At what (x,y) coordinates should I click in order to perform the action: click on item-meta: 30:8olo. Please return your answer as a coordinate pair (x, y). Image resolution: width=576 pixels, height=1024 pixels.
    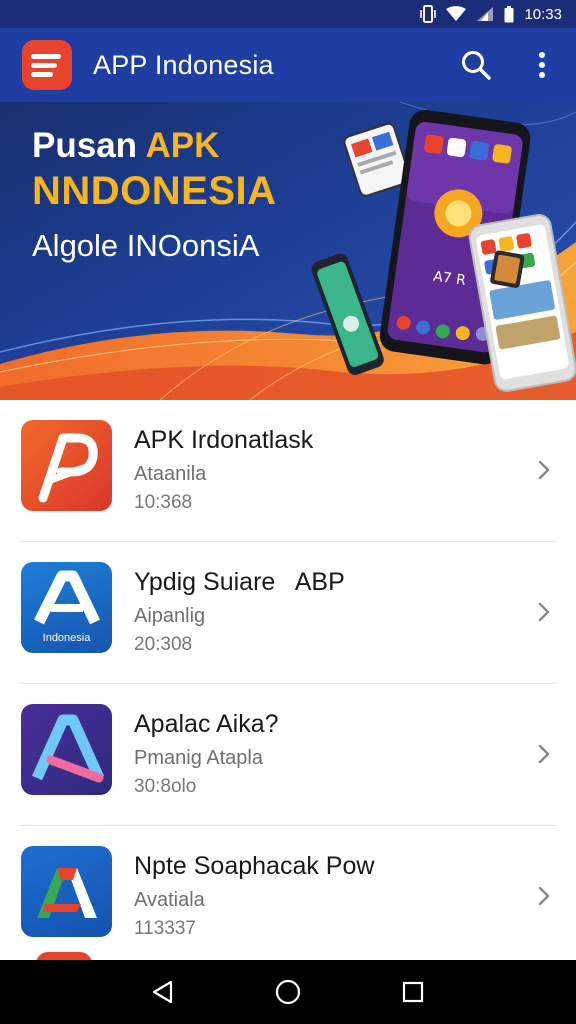
    Looking at the image, I should click on (165, 786).